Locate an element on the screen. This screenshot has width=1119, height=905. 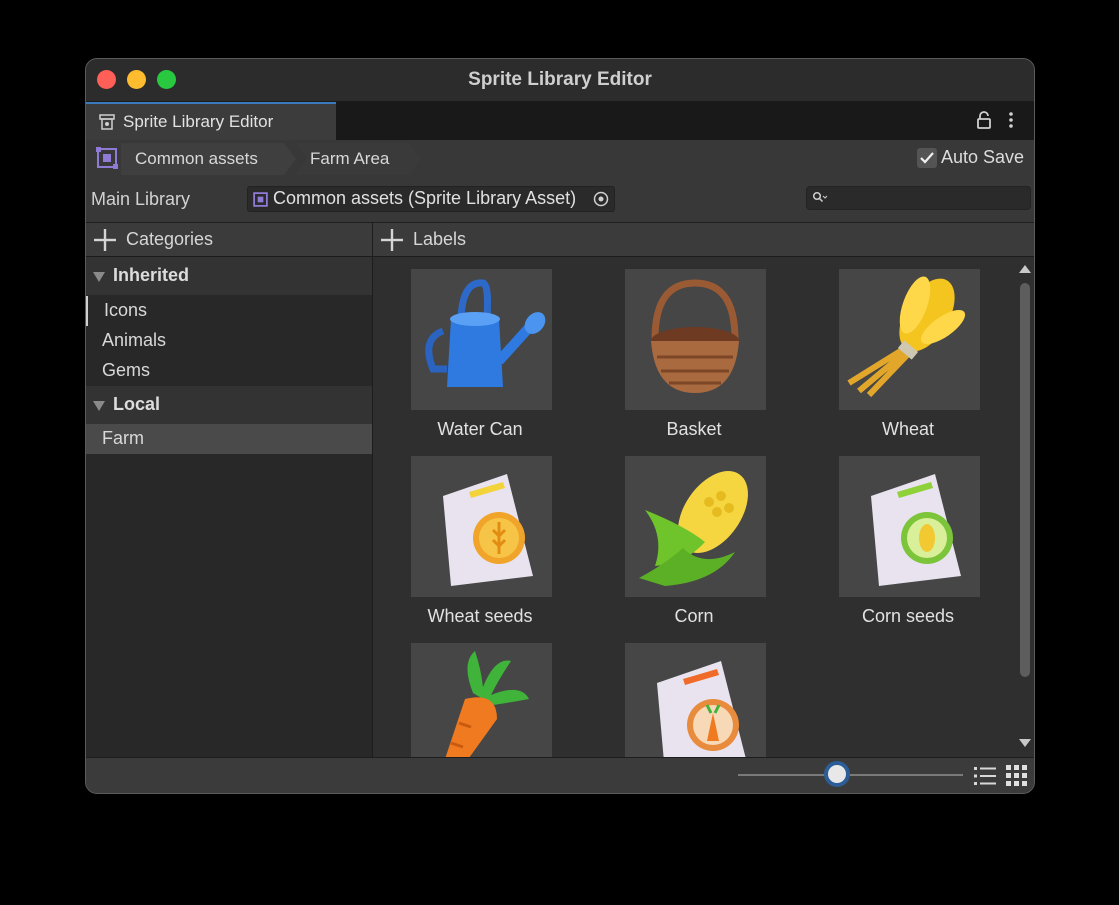
category-item-gems: Gems is located at coordinates (229, 371).